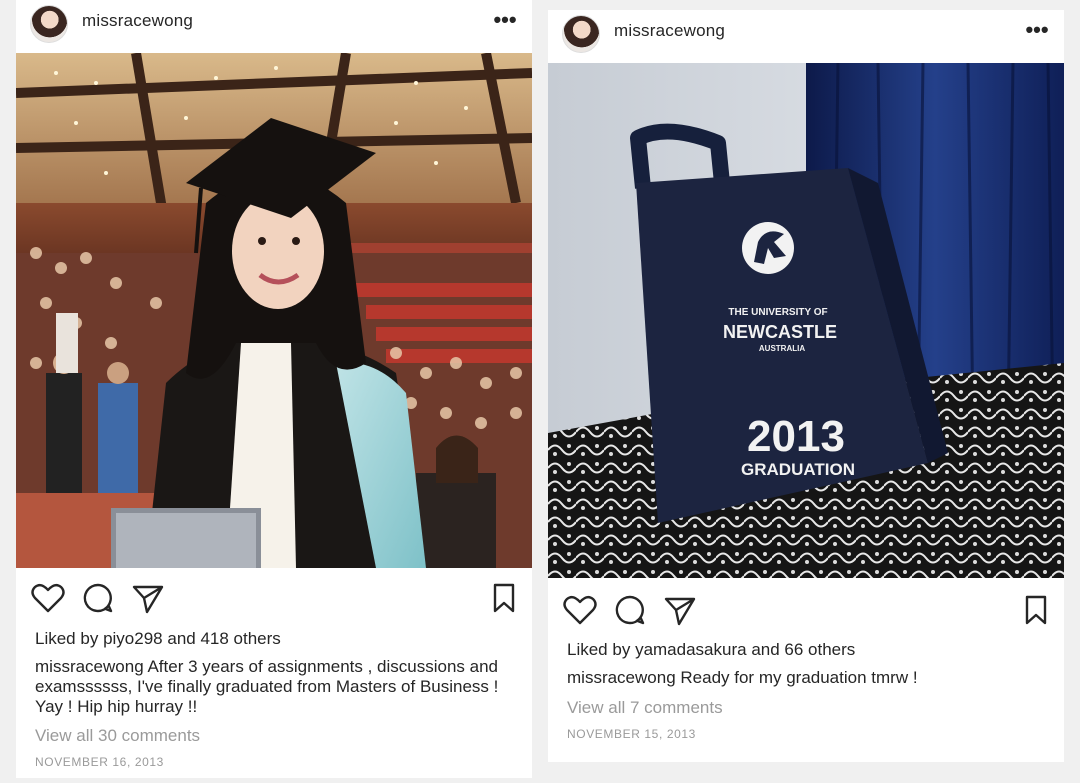 The height and width of the screenshot is (783, 1080). What do you see at coordinates (782, 348) in the screenshot?
I see `bag-line3: AUSTRALIA` at bounding box center [782, 348].